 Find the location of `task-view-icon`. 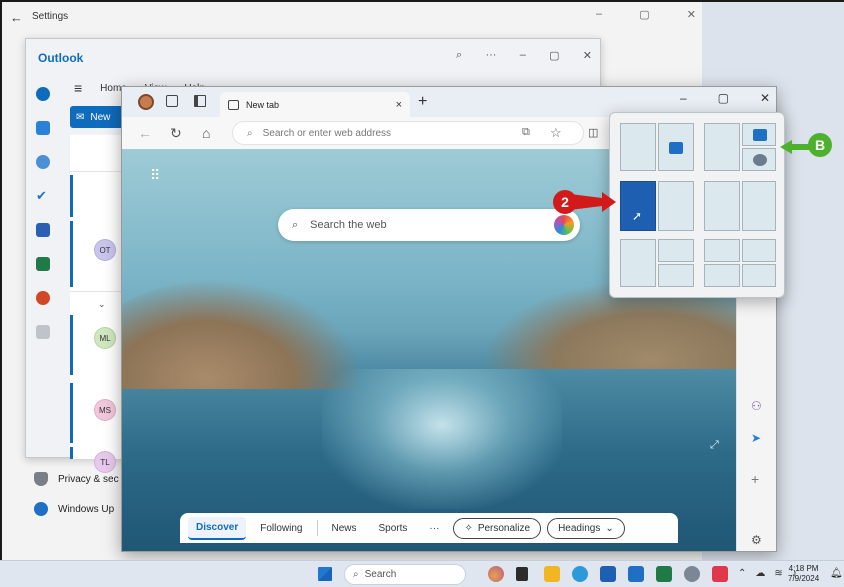

task-view-icon is located at coordinates (522, 574).